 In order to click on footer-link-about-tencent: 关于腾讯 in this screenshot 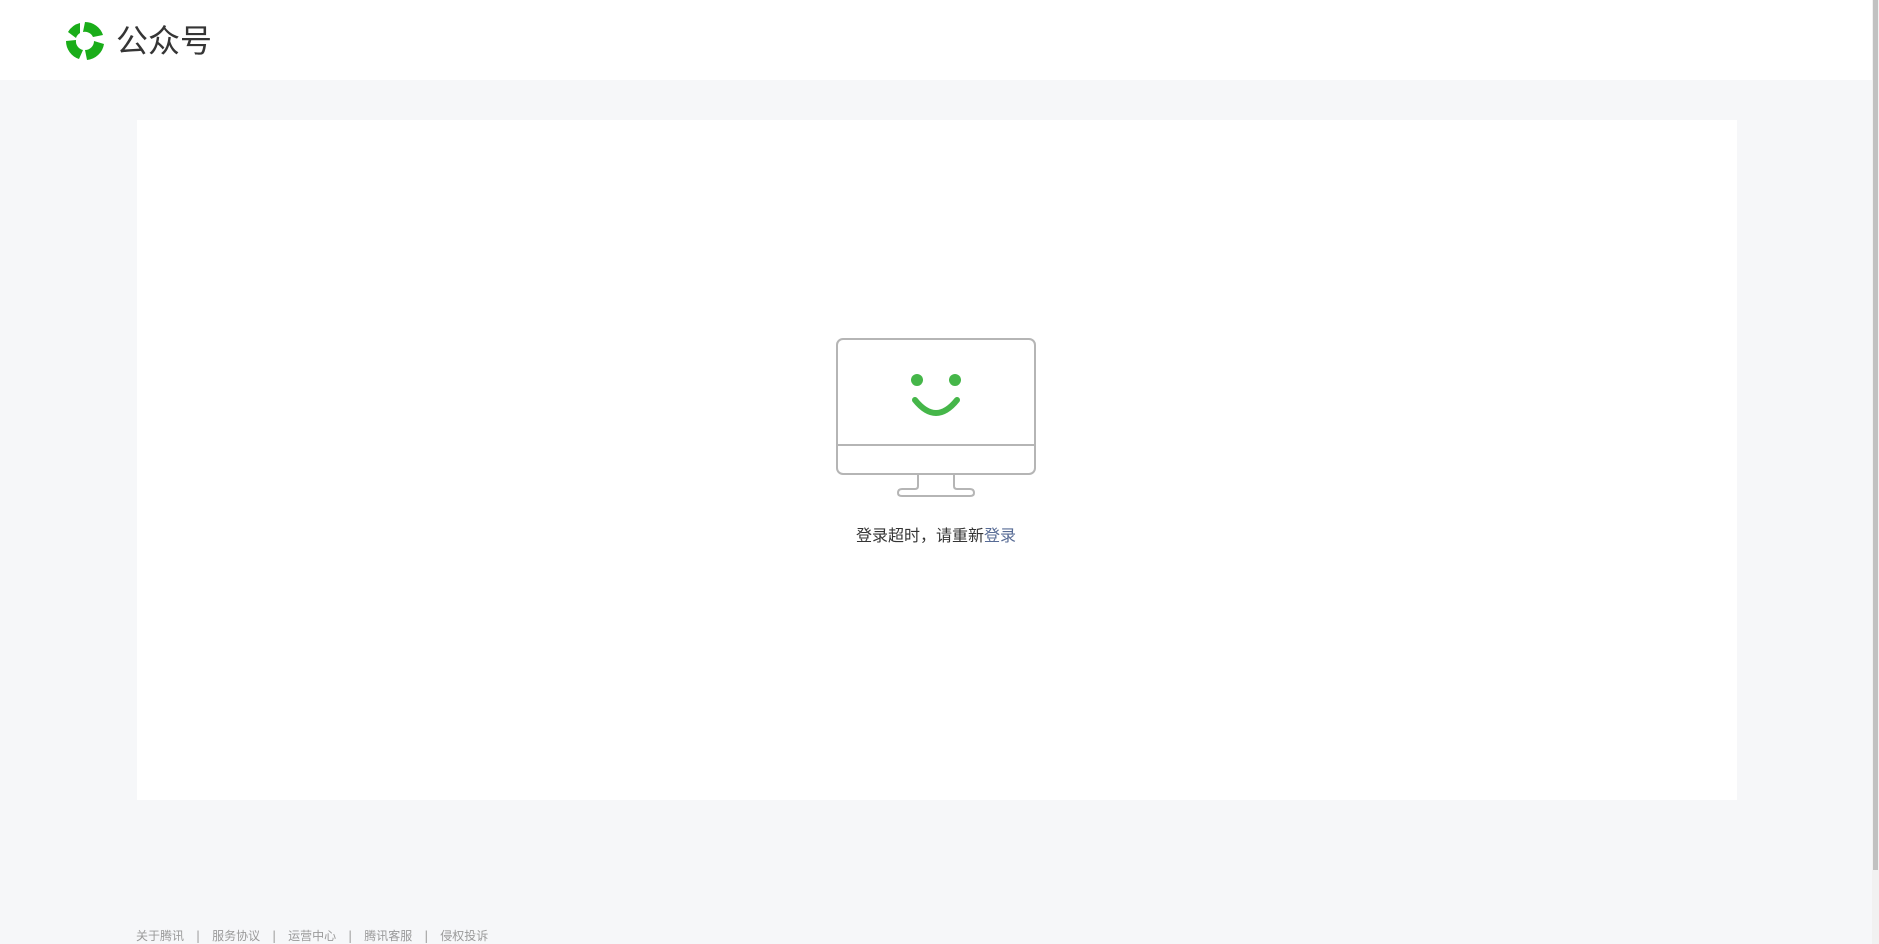, I will do `click(160, 936)`.